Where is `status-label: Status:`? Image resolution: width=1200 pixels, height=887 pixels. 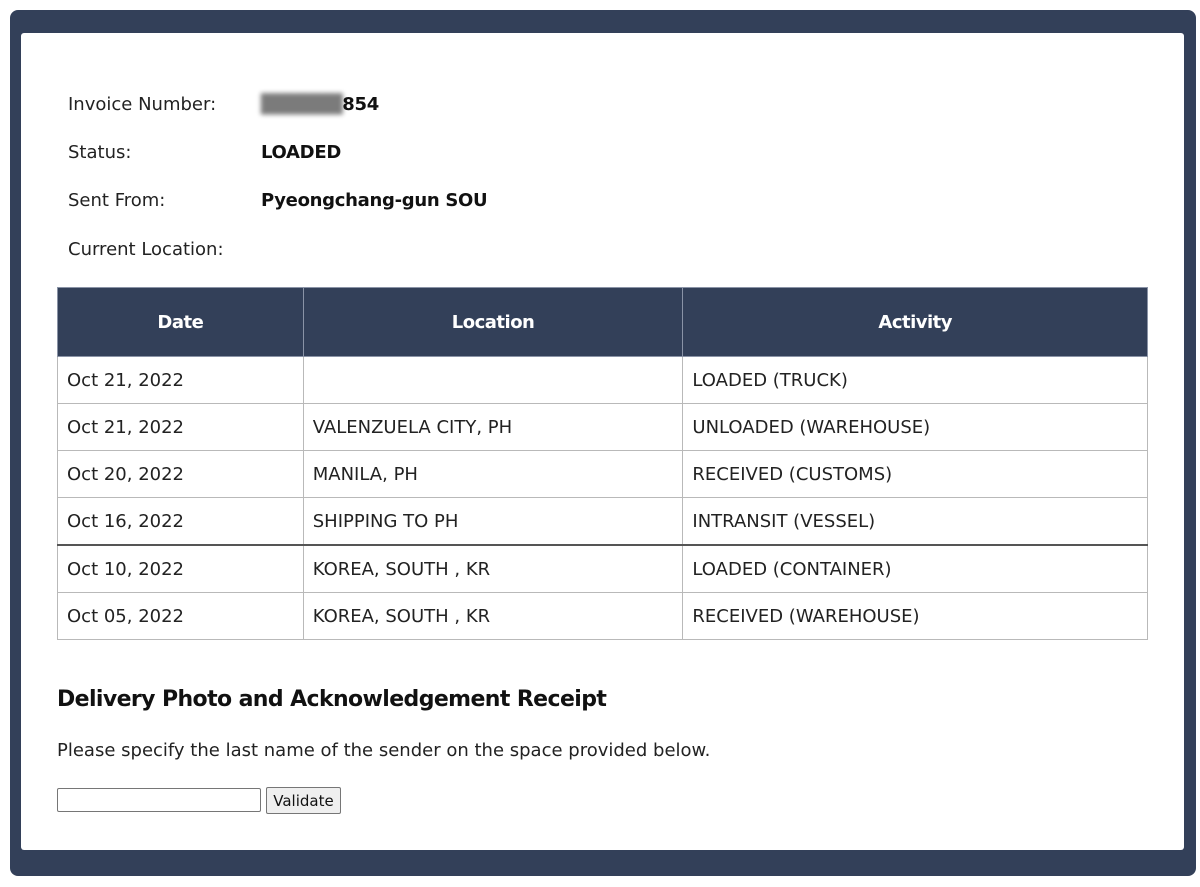
status-label: Status: is located at coordinates (100, 152).